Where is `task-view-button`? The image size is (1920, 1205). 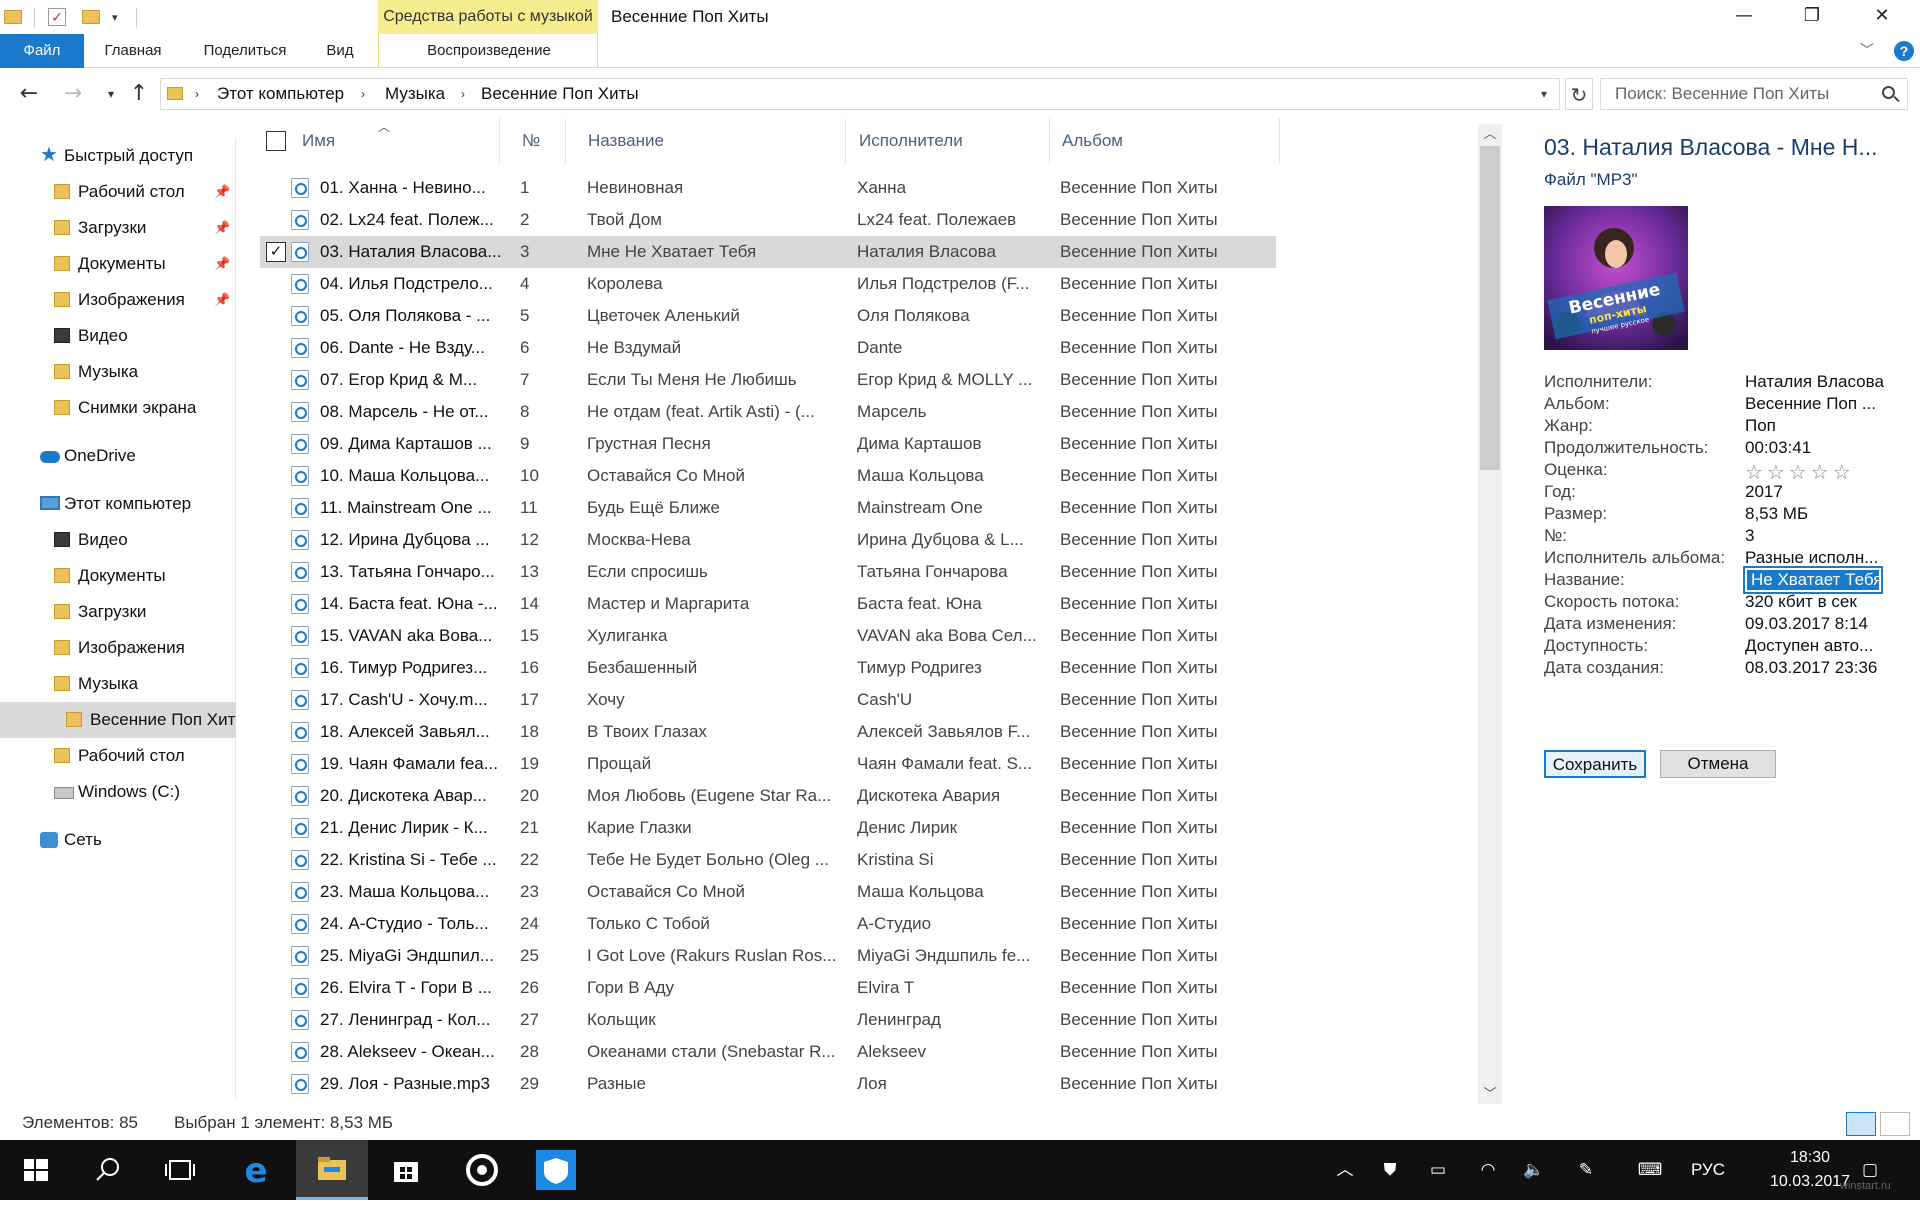
task-view-button is located at coordinates (180, 1170).